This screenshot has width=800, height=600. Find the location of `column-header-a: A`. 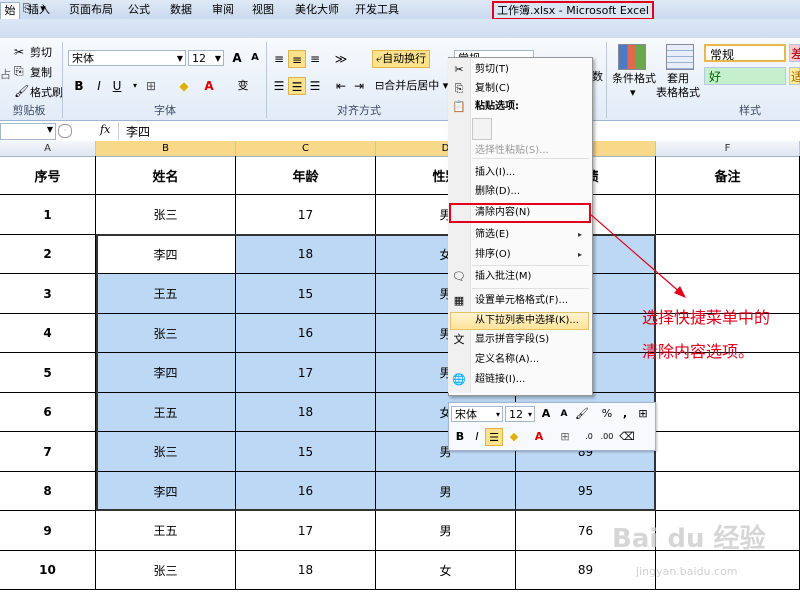

column-header-a: A is located at coordinates (48, 148).